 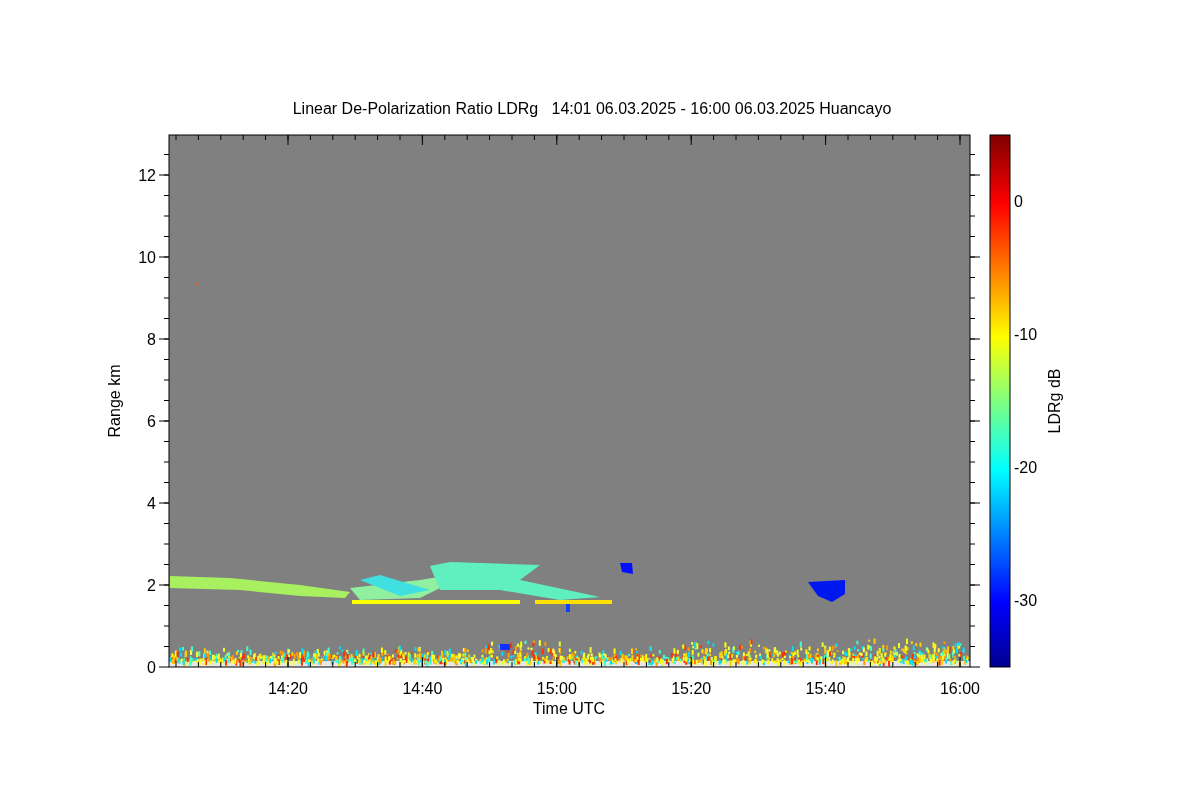 I want to click on x-tick-label: 14:40, so click(x=422, y=688).